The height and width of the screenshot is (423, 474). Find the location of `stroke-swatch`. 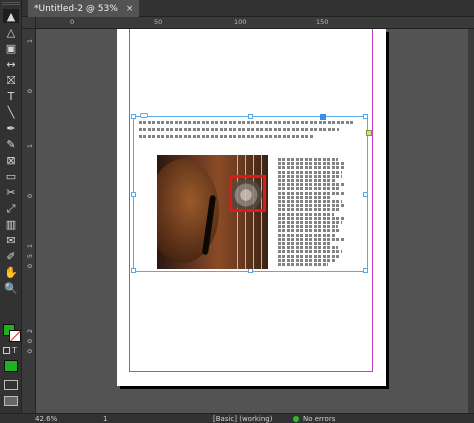

stroke-swatch is located at coordinates (15, 336).